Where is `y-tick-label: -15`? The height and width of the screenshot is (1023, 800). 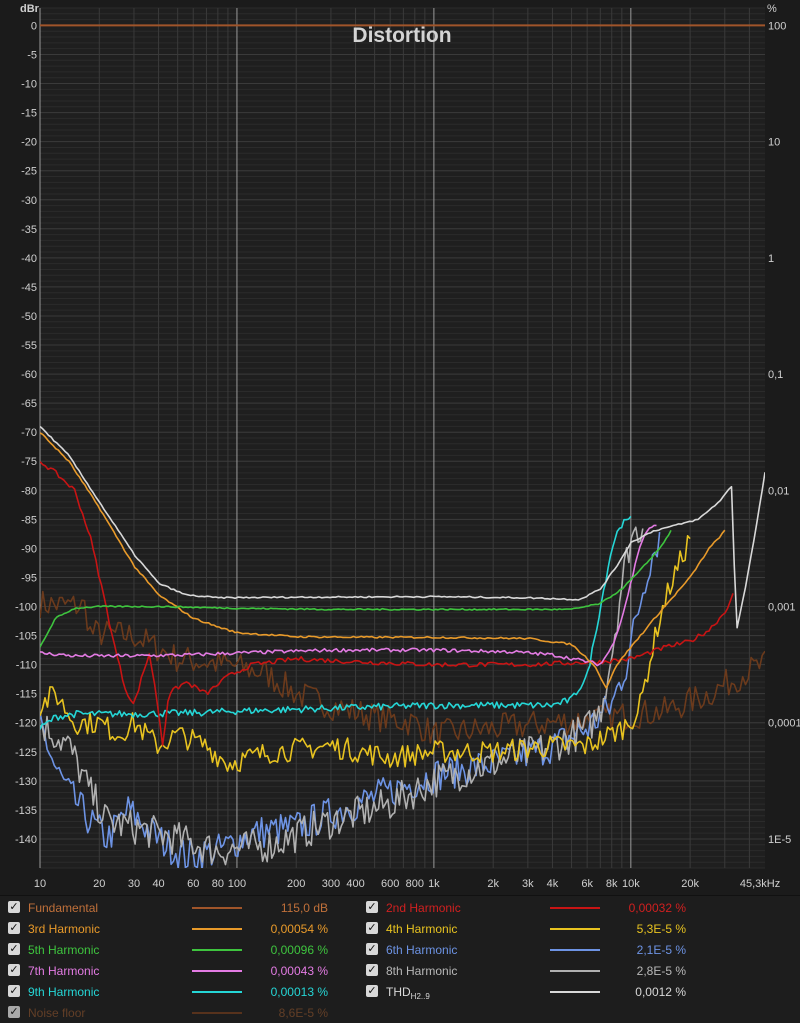 y-tick-label: -15 is located at coordinates (29, 114).